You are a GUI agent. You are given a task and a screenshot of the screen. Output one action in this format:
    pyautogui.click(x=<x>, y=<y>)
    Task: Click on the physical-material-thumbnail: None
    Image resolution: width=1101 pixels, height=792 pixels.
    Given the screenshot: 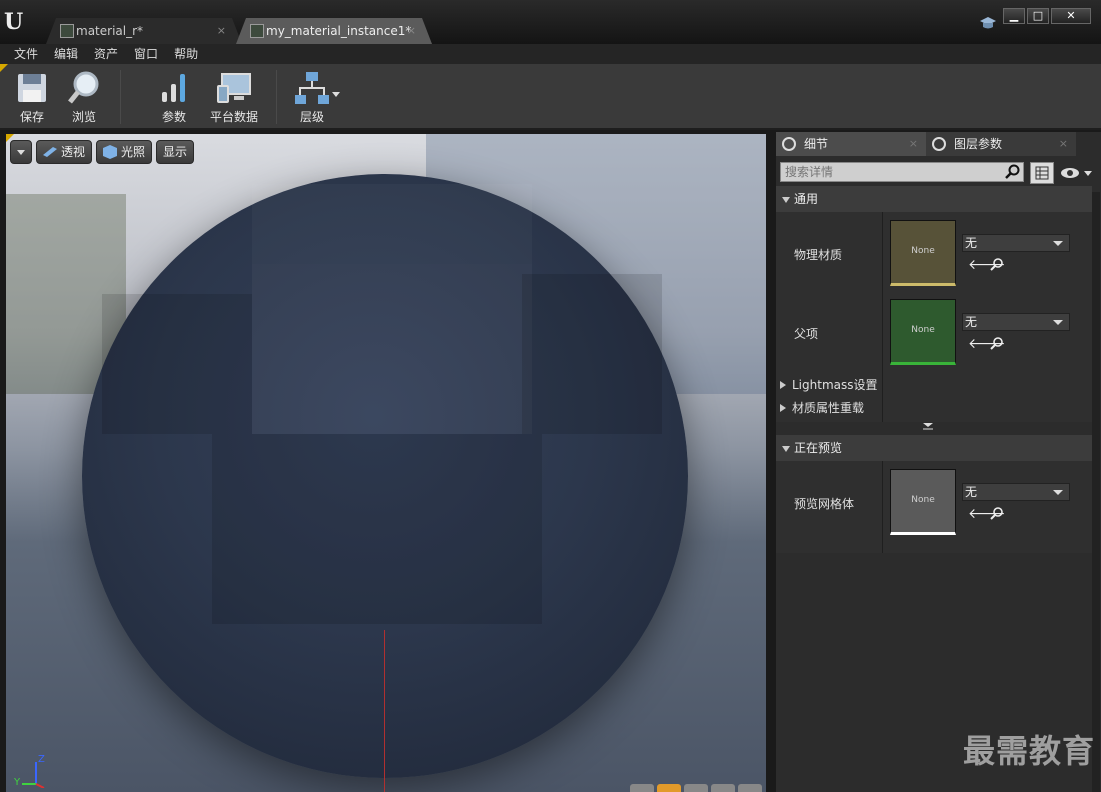 What is the action you would take?
    pyautogui.click(x=923, y=253)
    